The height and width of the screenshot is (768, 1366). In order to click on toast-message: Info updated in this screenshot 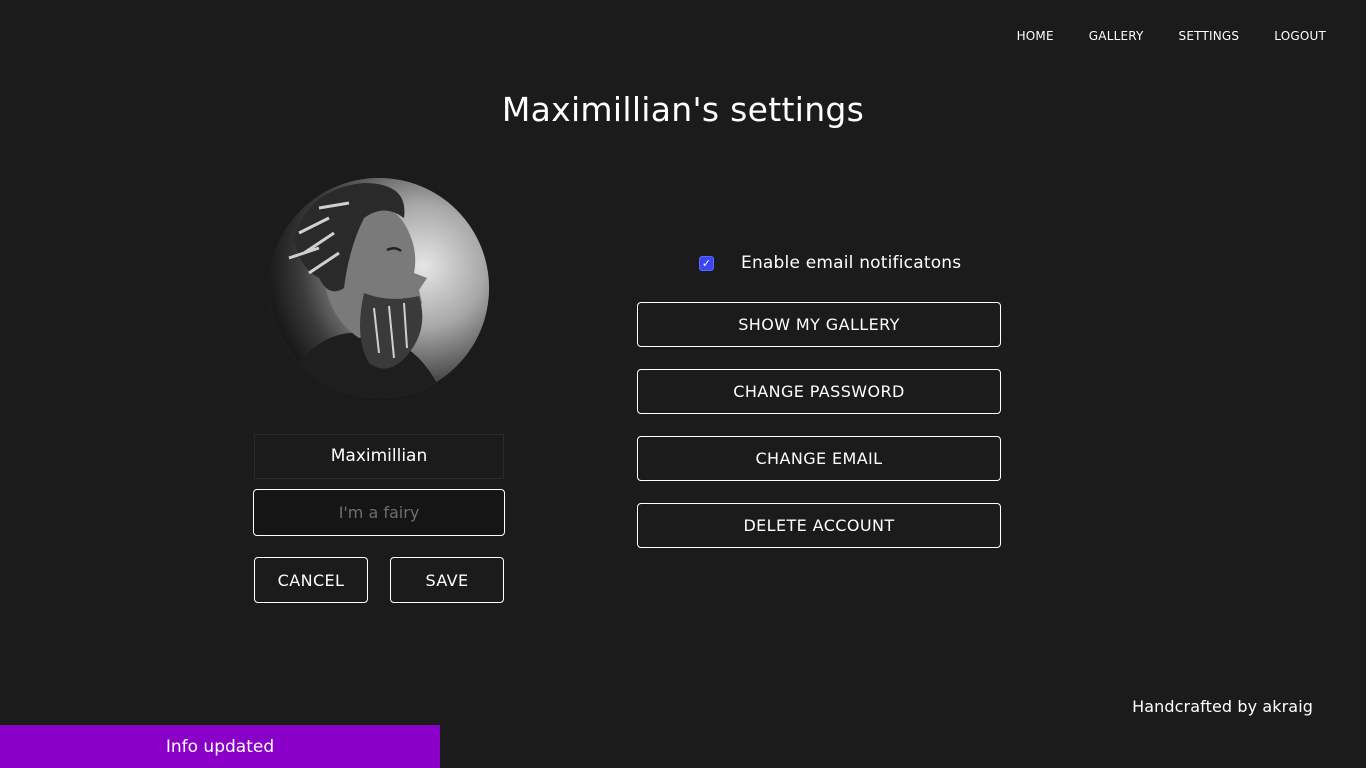, I will do `click(220, 746)`.